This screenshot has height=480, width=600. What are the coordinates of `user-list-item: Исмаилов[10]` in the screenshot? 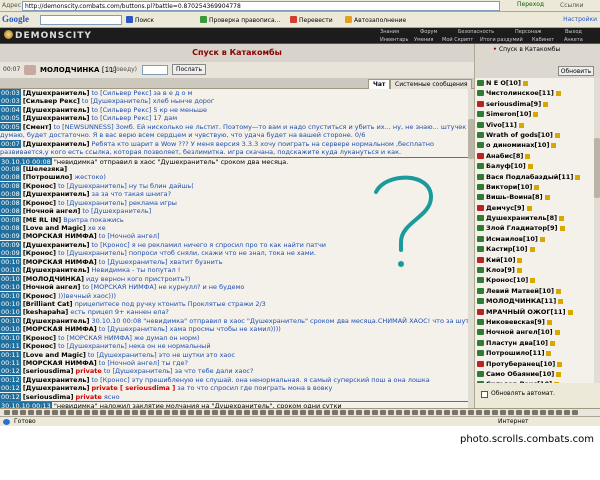 It's located at (537, 239).